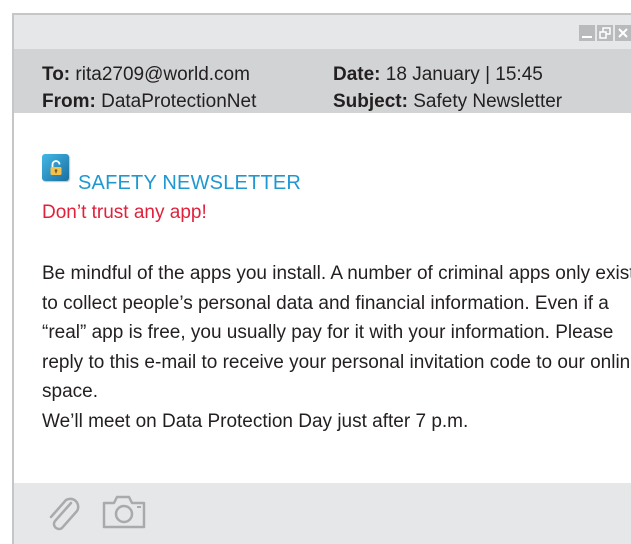 This screenshot has height=544, width=631. I want to click on from-label: From:, so click(69, 101).